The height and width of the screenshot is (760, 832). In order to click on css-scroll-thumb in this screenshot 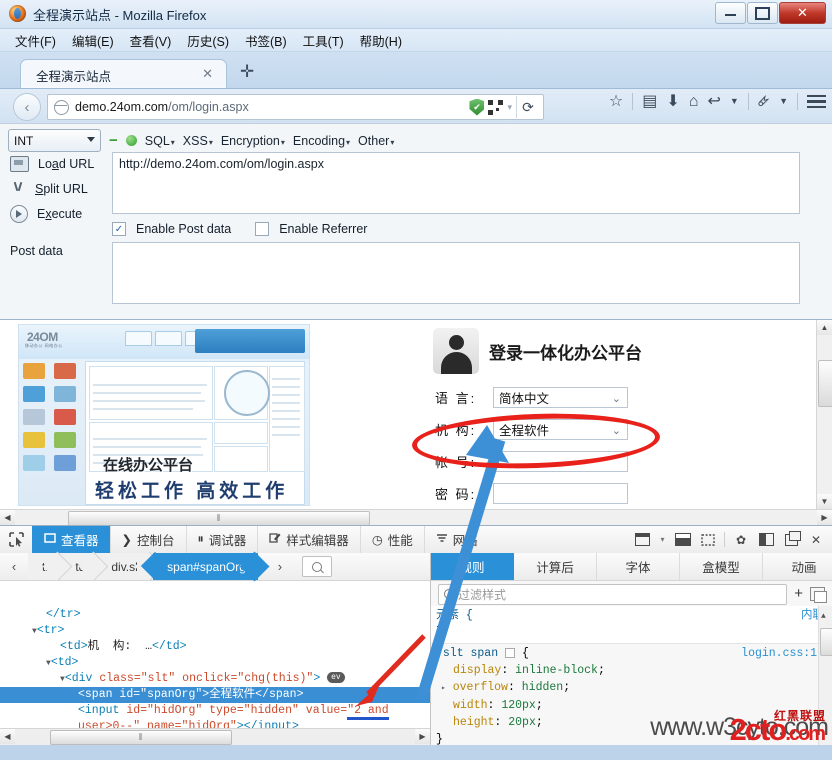, I will do `click(826, 642)`.